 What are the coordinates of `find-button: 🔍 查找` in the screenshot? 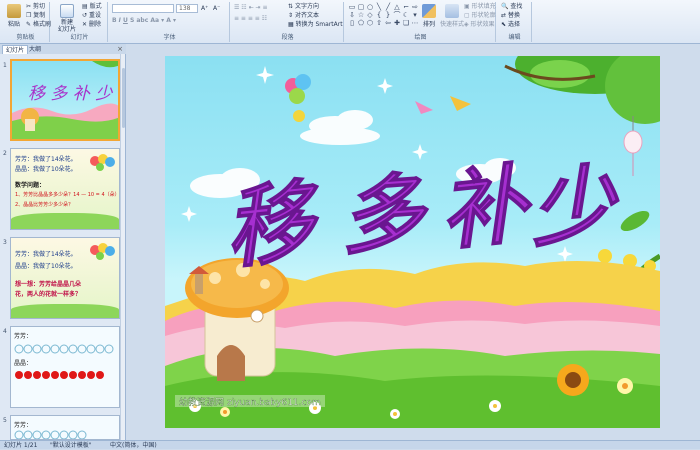 It's located at (511, 7).